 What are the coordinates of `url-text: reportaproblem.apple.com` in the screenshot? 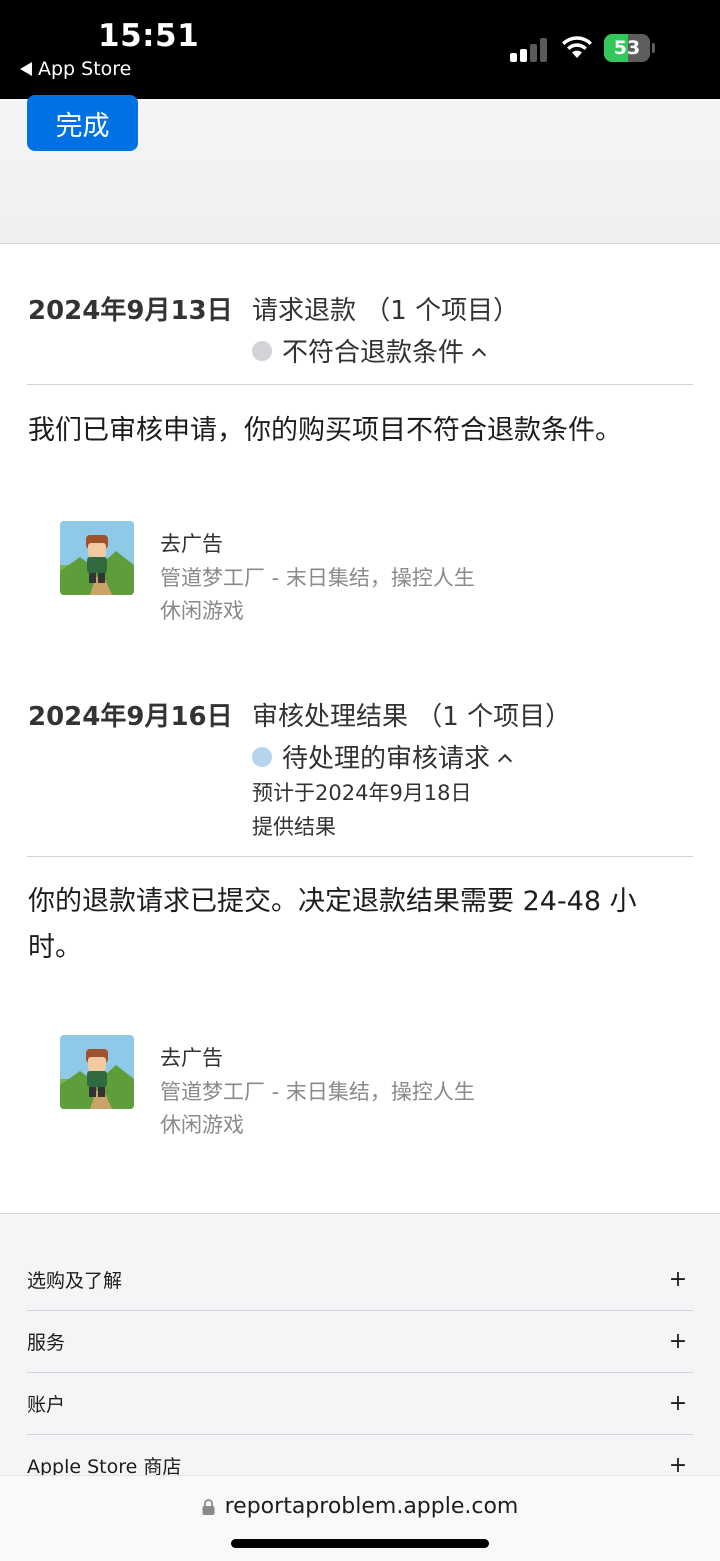 It's located at (371, 1506).